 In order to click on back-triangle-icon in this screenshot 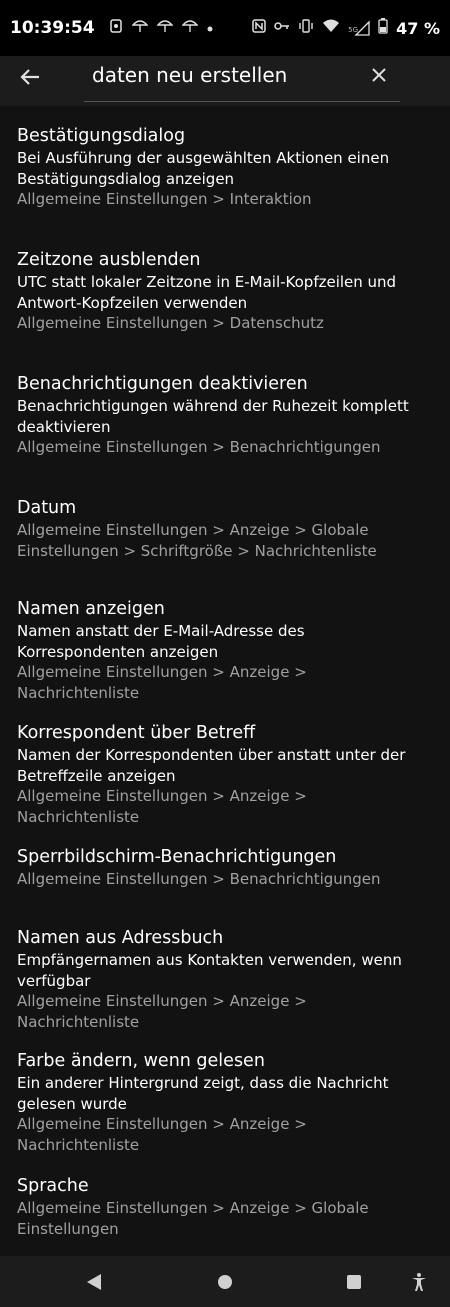, I will do `click(94, 1282)`.